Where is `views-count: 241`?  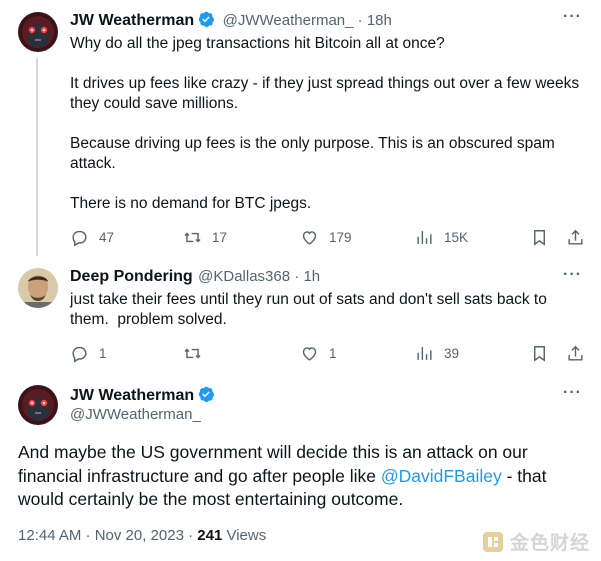 views-count: 241 is located at coordinates (210, 535).